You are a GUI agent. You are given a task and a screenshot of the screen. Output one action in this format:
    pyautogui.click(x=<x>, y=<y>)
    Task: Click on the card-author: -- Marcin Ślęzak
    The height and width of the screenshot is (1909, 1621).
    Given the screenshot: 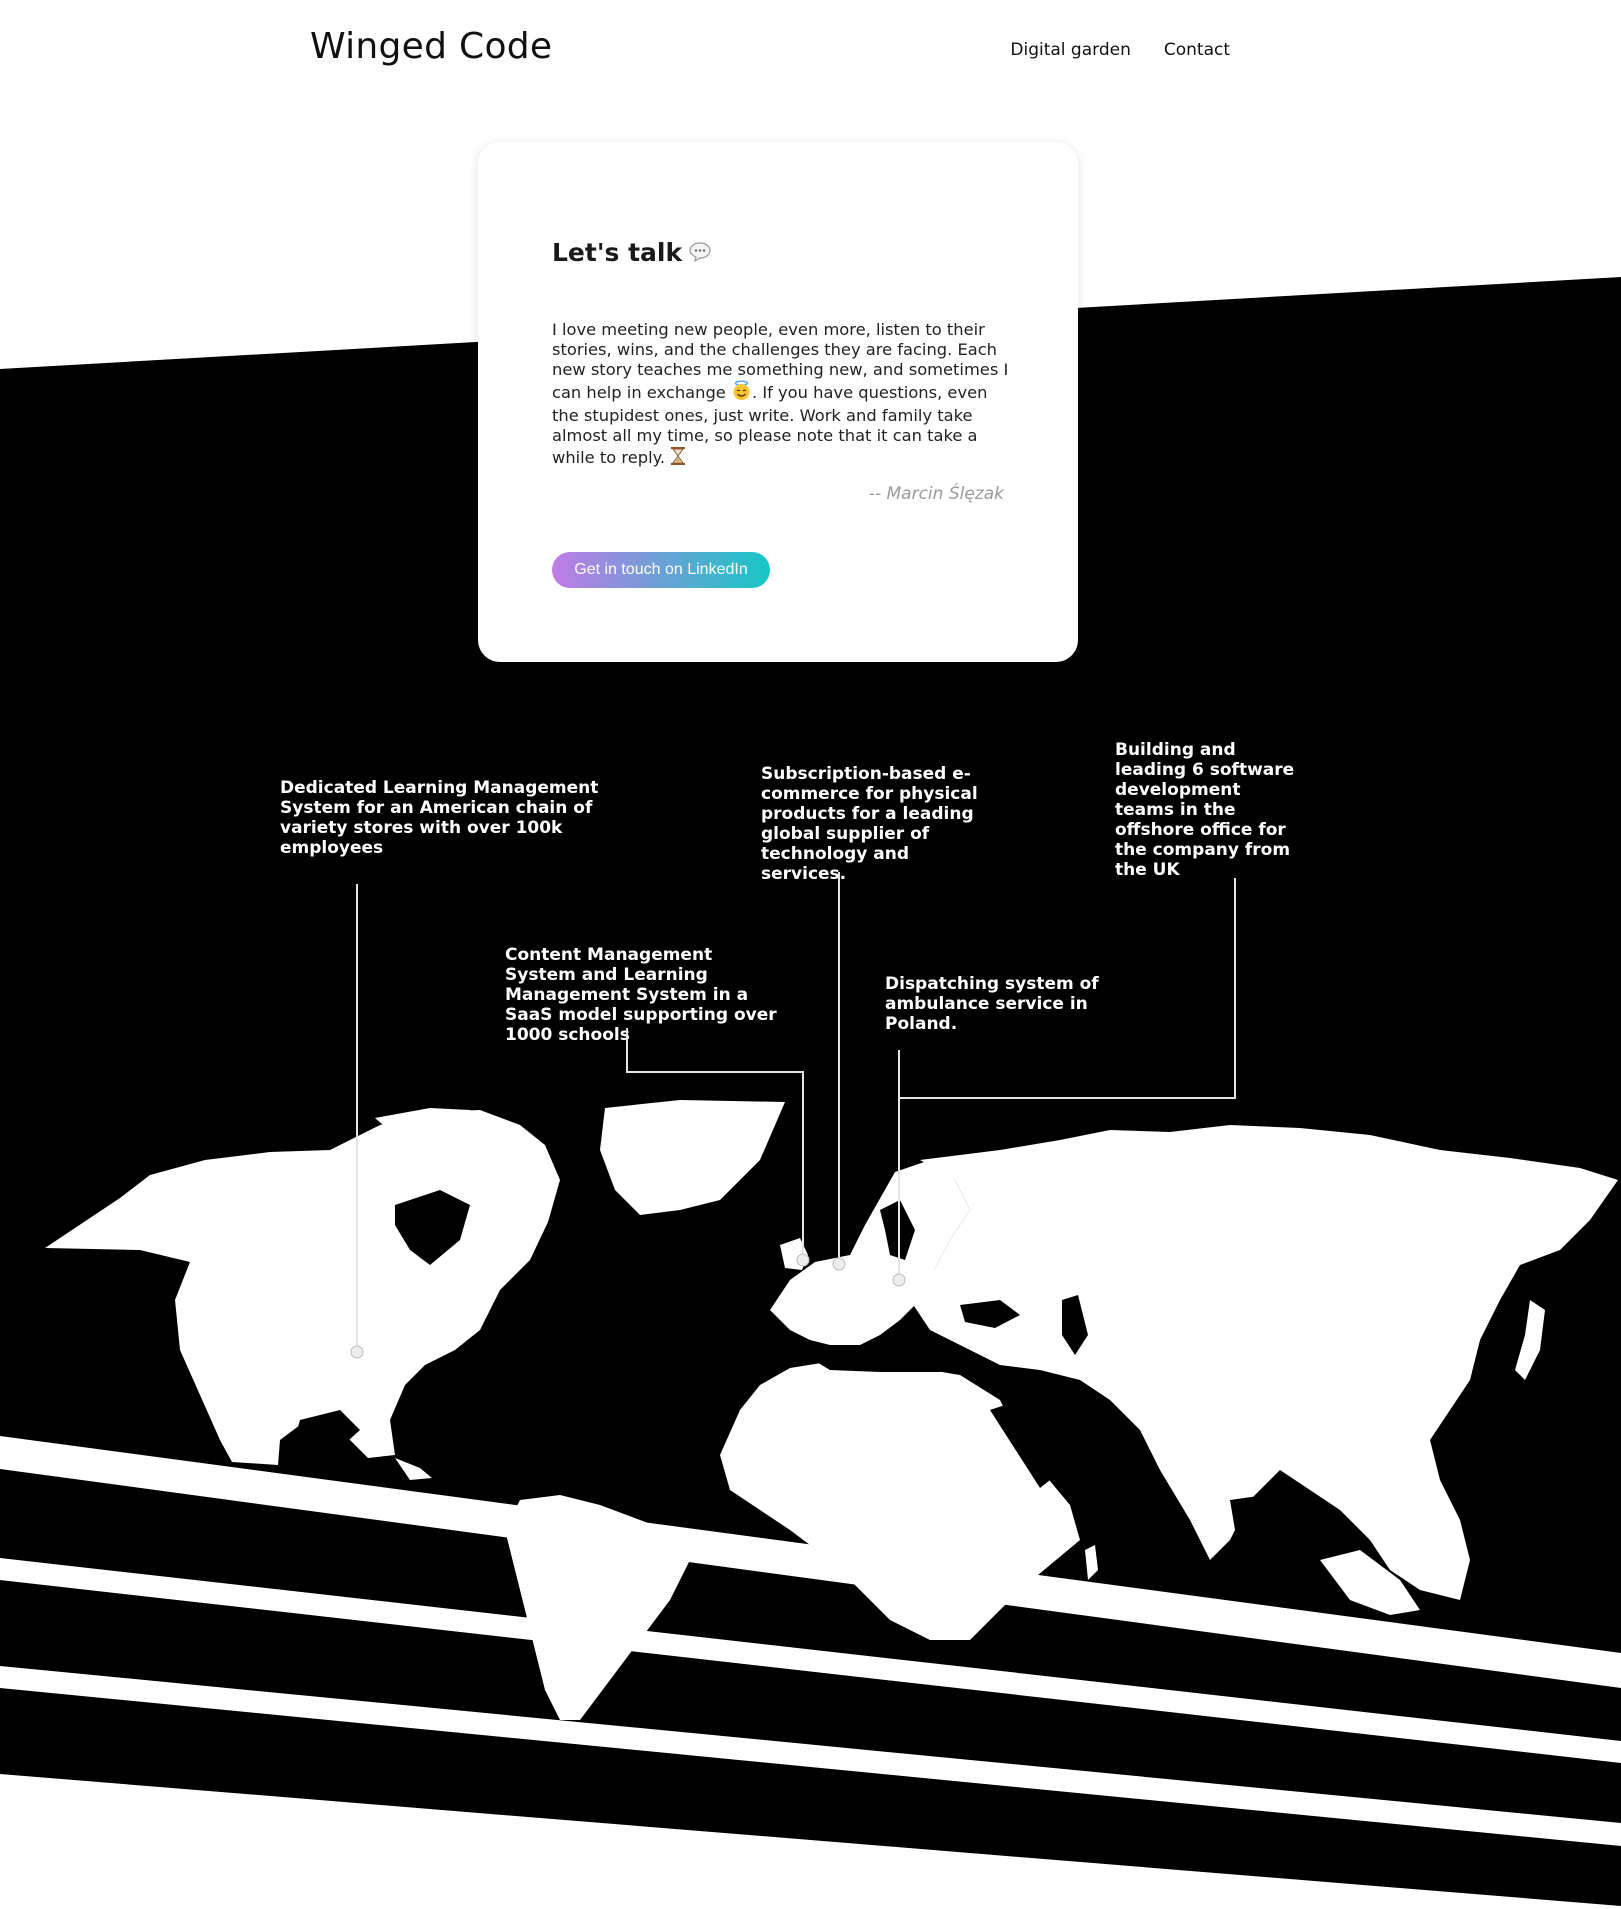 What is the action you would take?
    pyautogui.click(x=936, y=494)
    